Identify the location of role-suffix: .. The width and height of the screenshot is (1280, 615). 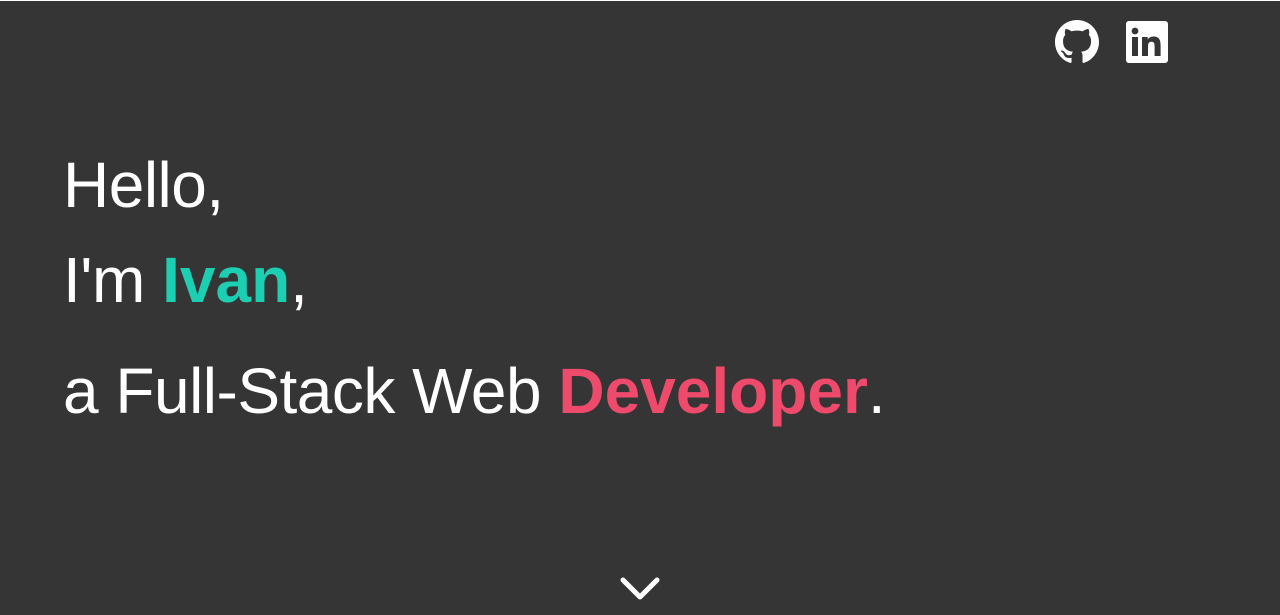
(876, 391).